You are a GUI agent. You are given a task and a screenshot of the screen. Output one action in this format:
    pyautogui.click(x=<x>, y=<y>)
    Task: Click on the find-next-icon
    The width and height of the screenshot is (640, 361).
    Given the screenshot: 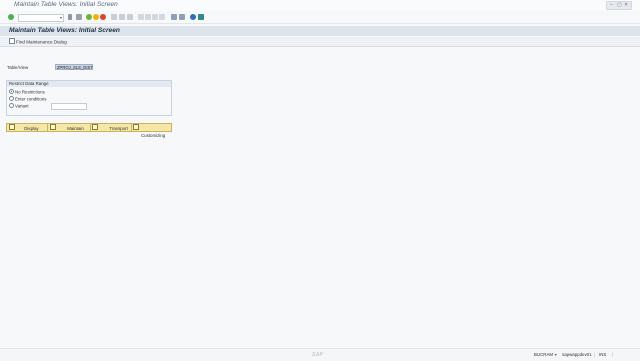 What is the action you would take?
    pyautogui.click(x=130, y=17)
    